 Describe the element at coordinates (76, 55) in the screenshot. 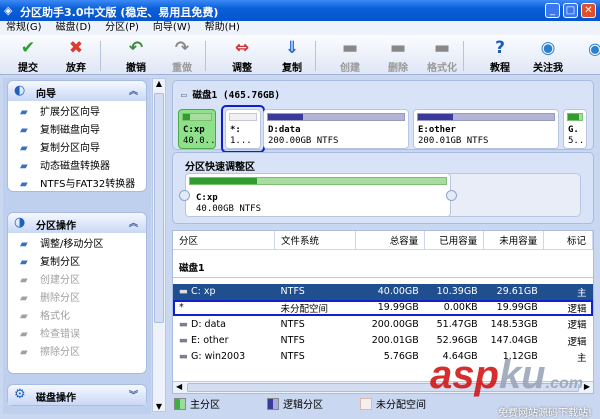

I see `toolbar-button-1: ✖ 放弃` at that location.